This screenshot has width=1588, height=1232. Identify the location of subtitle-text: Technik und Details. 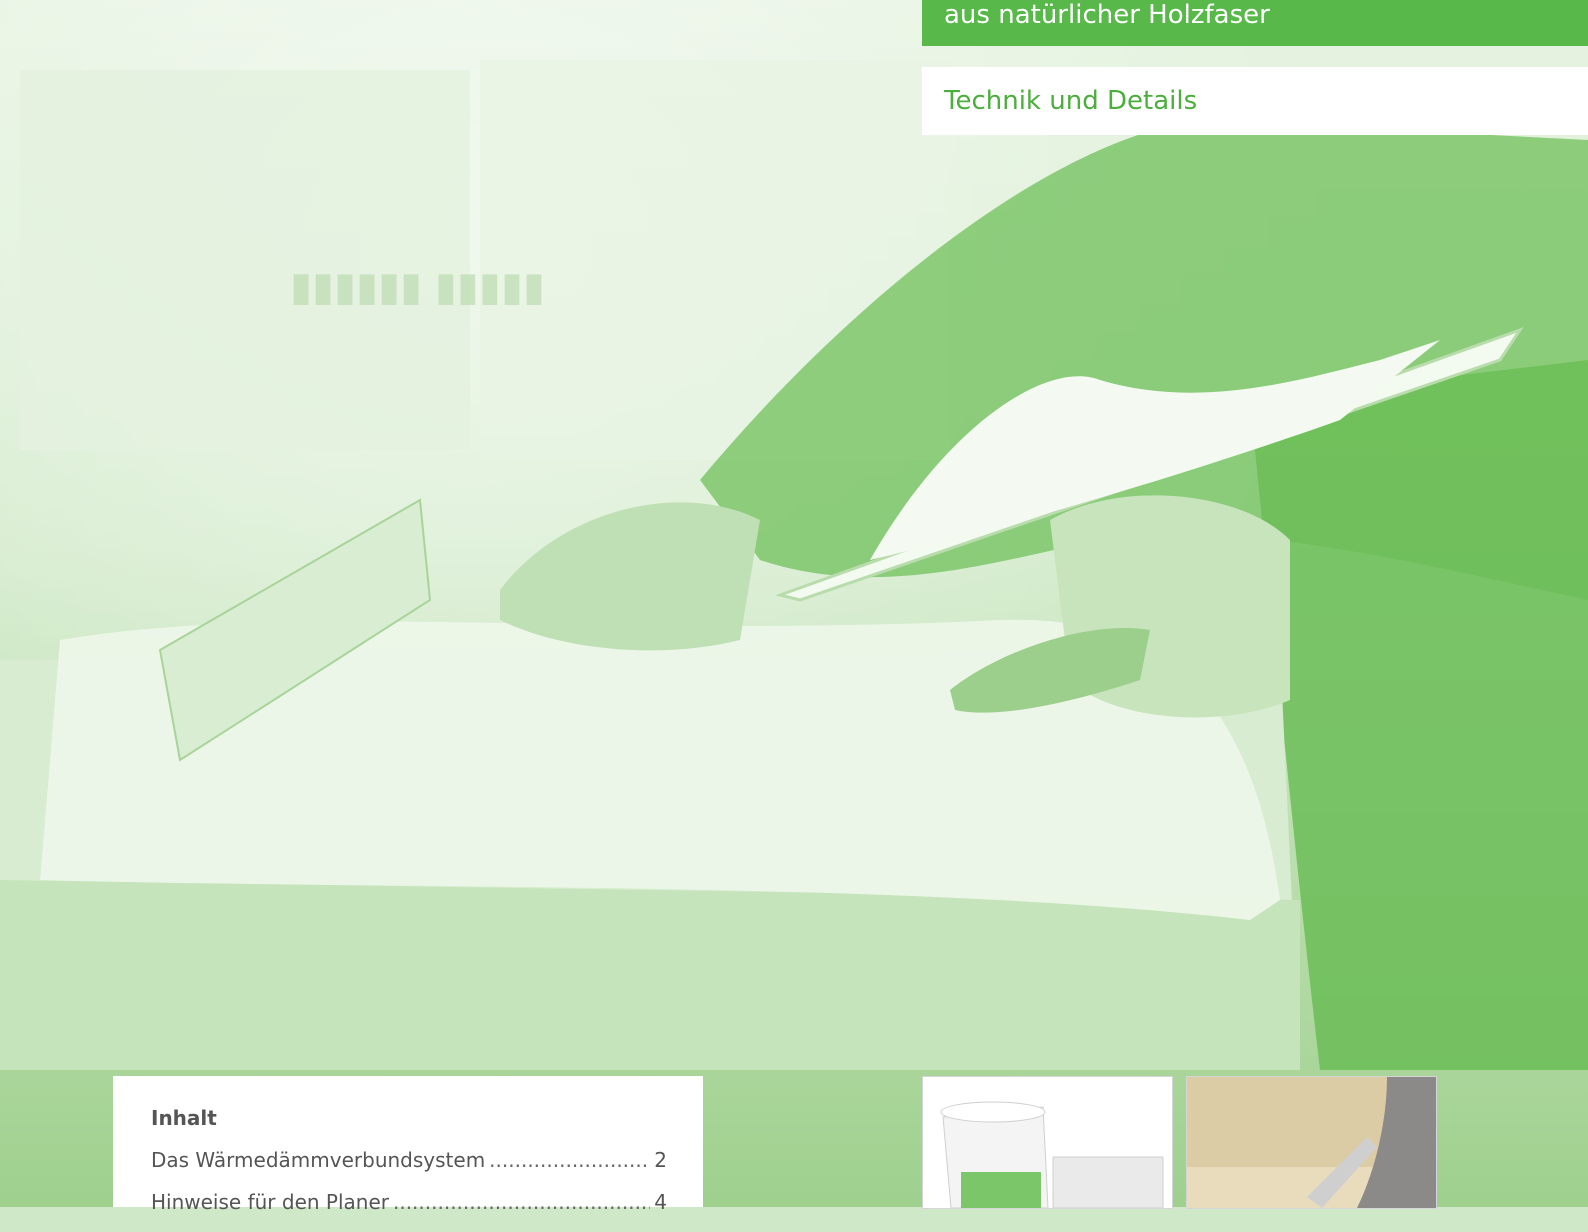
(1071, 101).